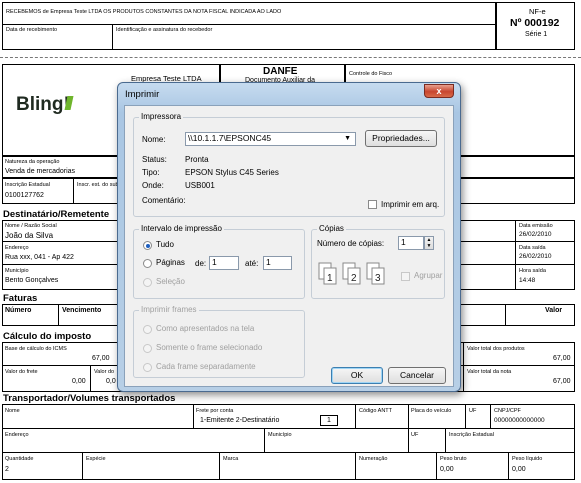  I want to click on transp-qty-value: 2, so click(7, 469).